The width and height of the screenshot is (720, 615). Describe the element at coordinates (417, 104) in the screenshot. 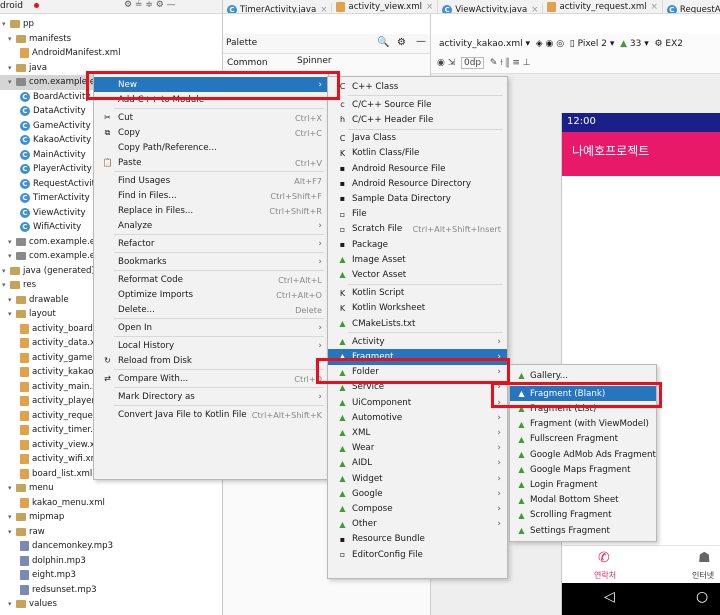

I see `menu-item-c-c-source-file: c C/C++ Source File` at that location.